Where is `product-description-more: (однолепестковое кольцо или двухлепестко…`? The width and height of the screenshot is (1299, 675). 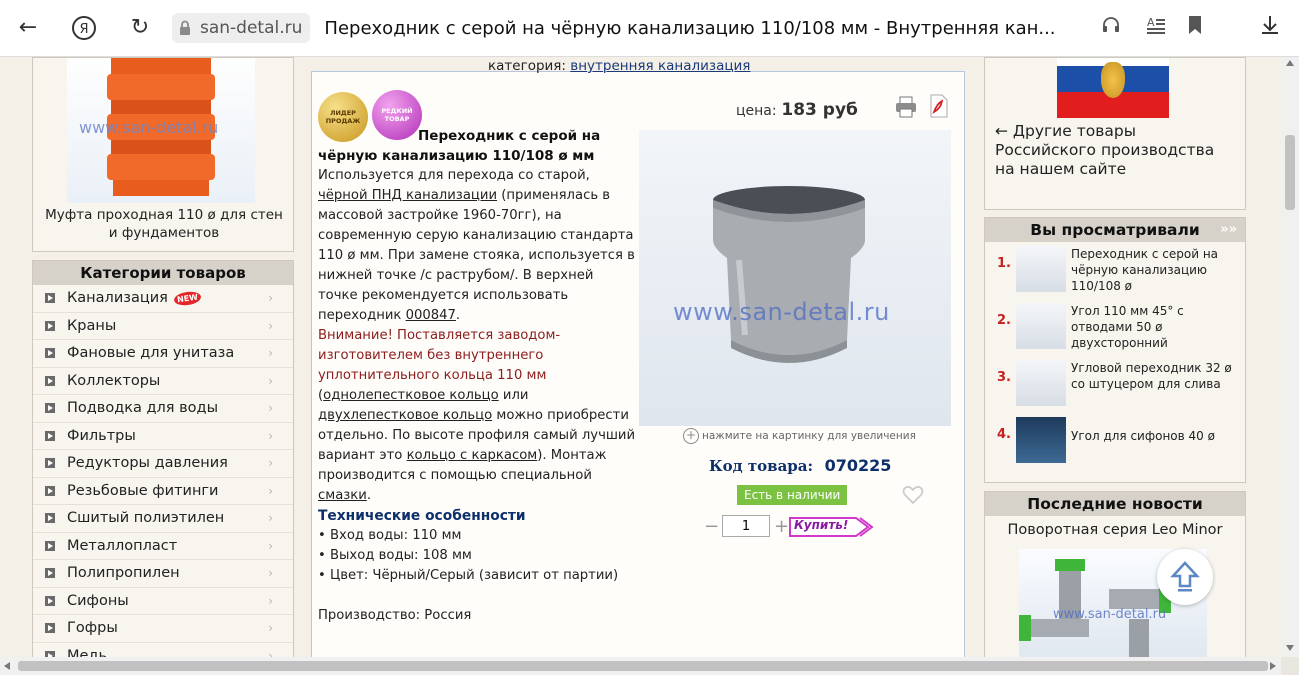 product-description-more: (однолепестковое кольцо или двухлепестко… is located at coordinates (477, 445).